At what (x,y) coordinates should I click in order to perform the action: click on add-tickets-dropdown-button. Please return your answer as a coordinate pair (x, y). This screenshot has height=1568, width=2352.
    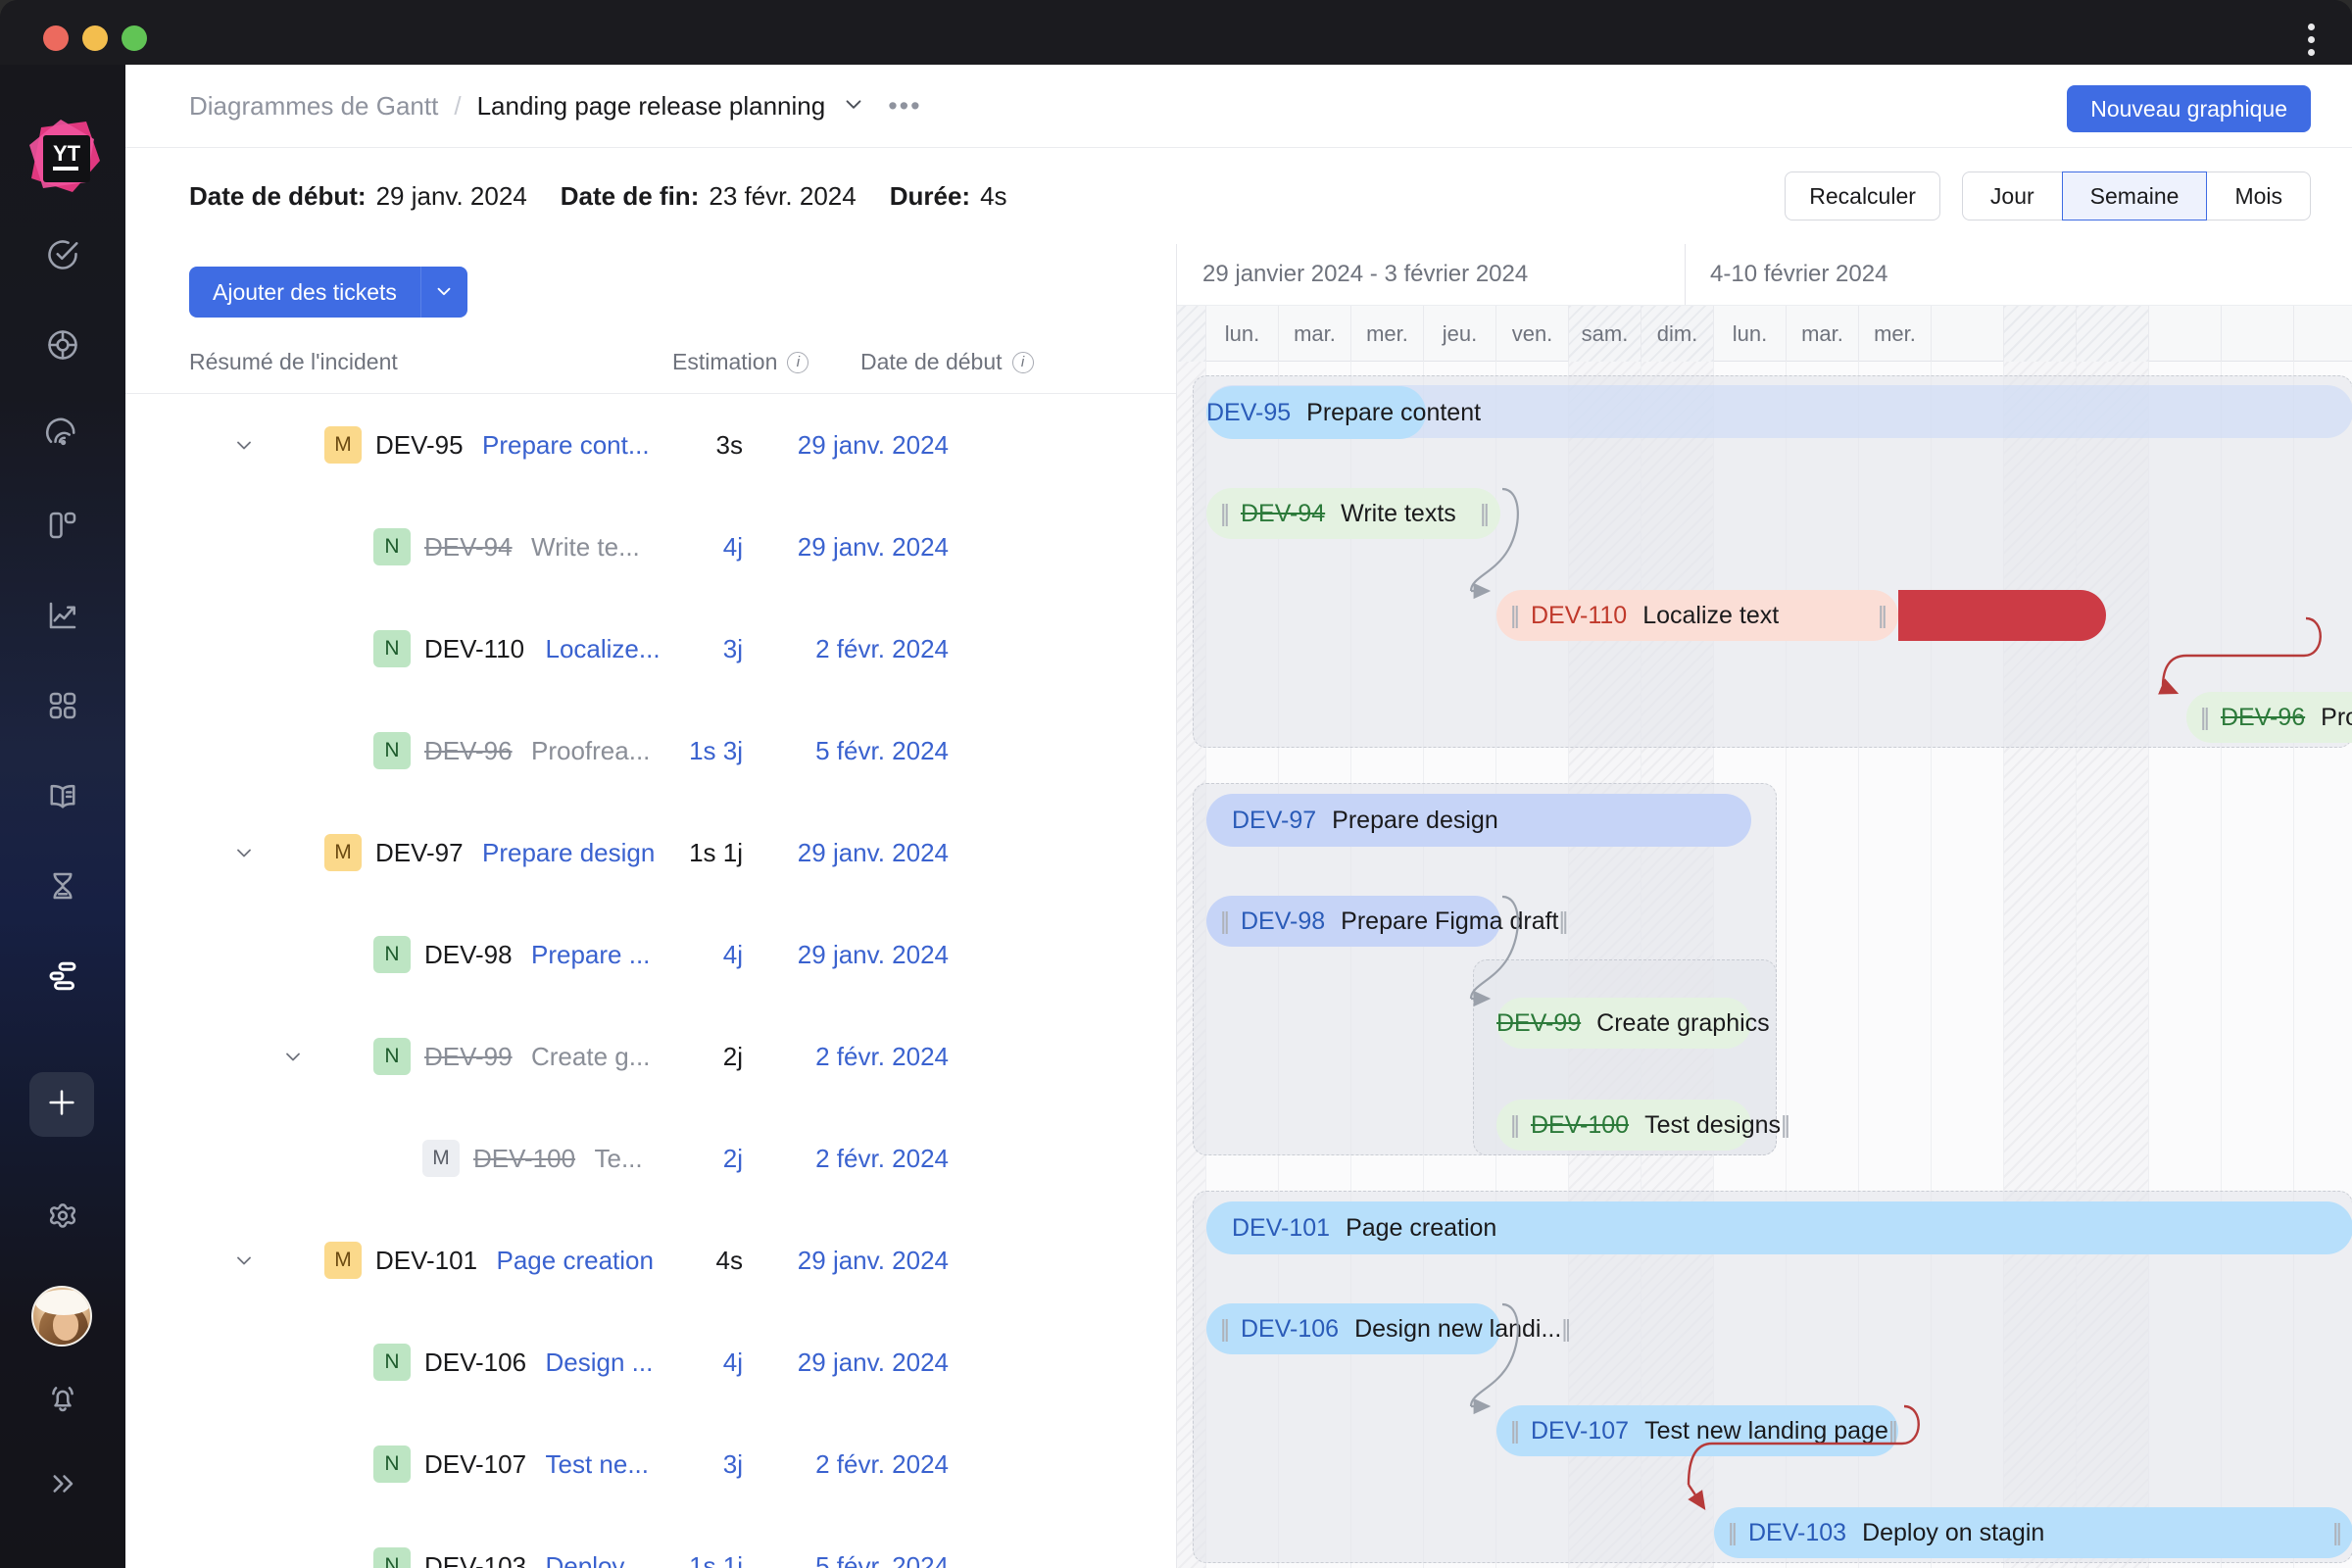
    Looking at the image, I should click on (443, 292).